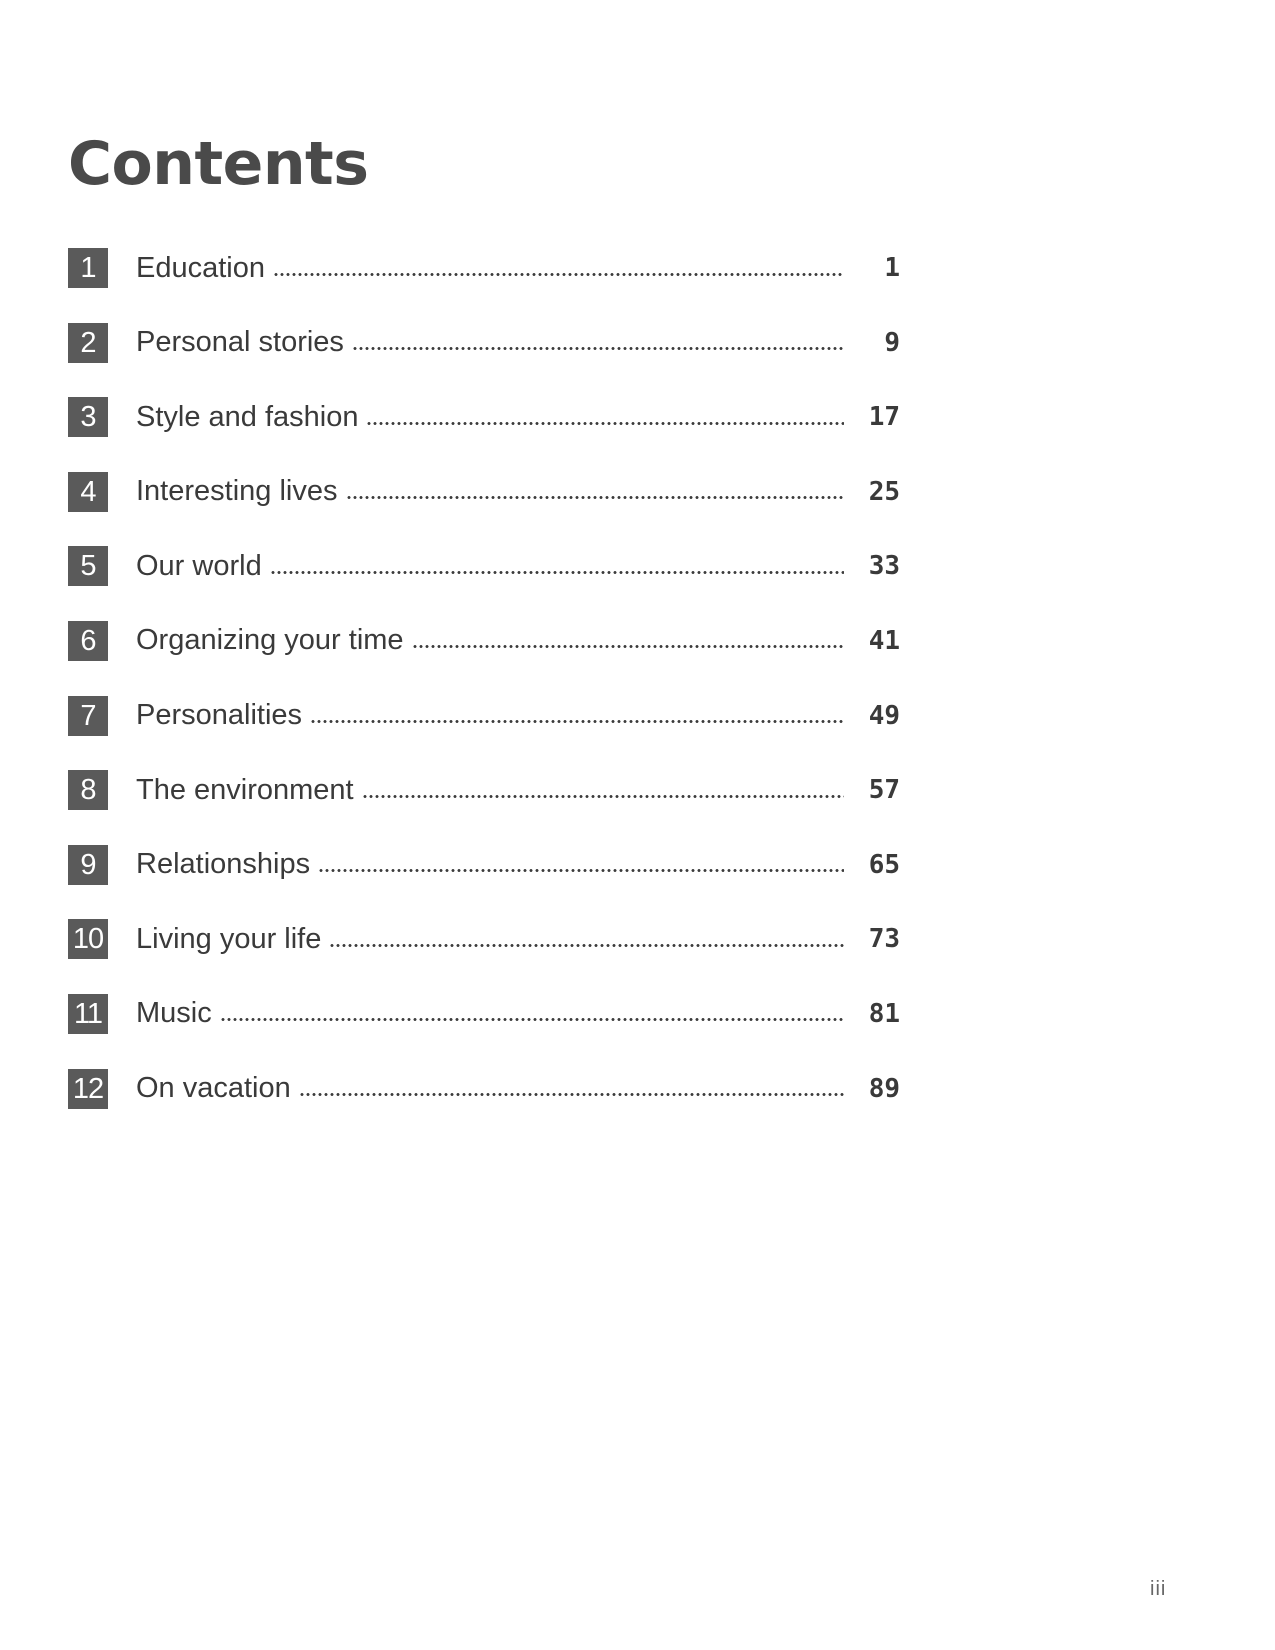  What do you see at coordinates (1158, 1589) in the screenshot?
I see `page-folio: iii` at bounding box center [1158, 1589].